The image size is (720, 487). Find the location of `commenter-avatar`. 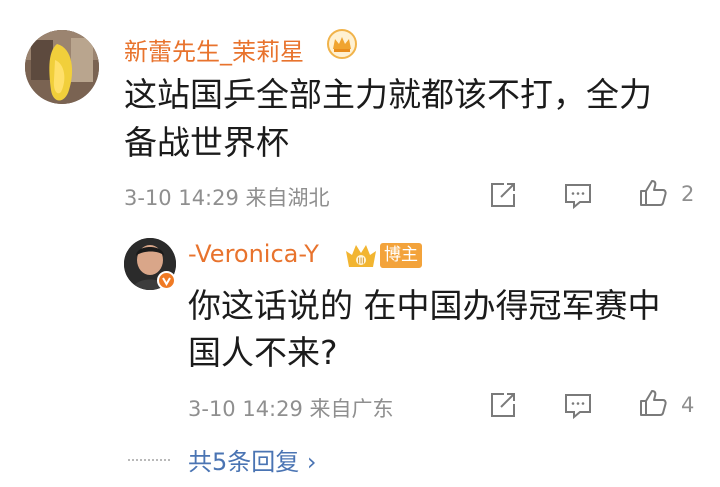

commenter-avatar is located at coordinates (62, 67).